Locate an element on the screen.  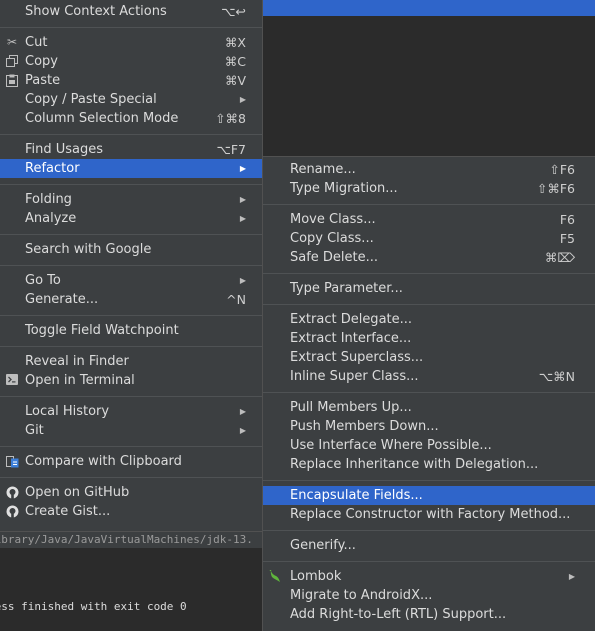
menu-item-local-history: Local History ▶ is located at coordinates (131, 411).